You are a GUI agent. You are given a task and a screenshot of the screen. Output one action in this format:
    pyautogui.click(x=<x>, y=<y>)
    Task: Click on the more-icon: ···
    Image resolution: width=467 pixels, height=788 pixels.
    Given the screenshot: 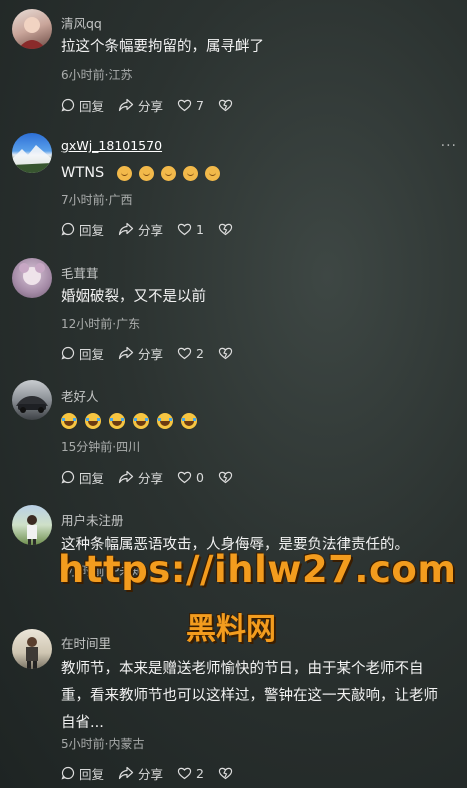 What is the action you would take?
    pyautogui.click(x=449, y=146)
    